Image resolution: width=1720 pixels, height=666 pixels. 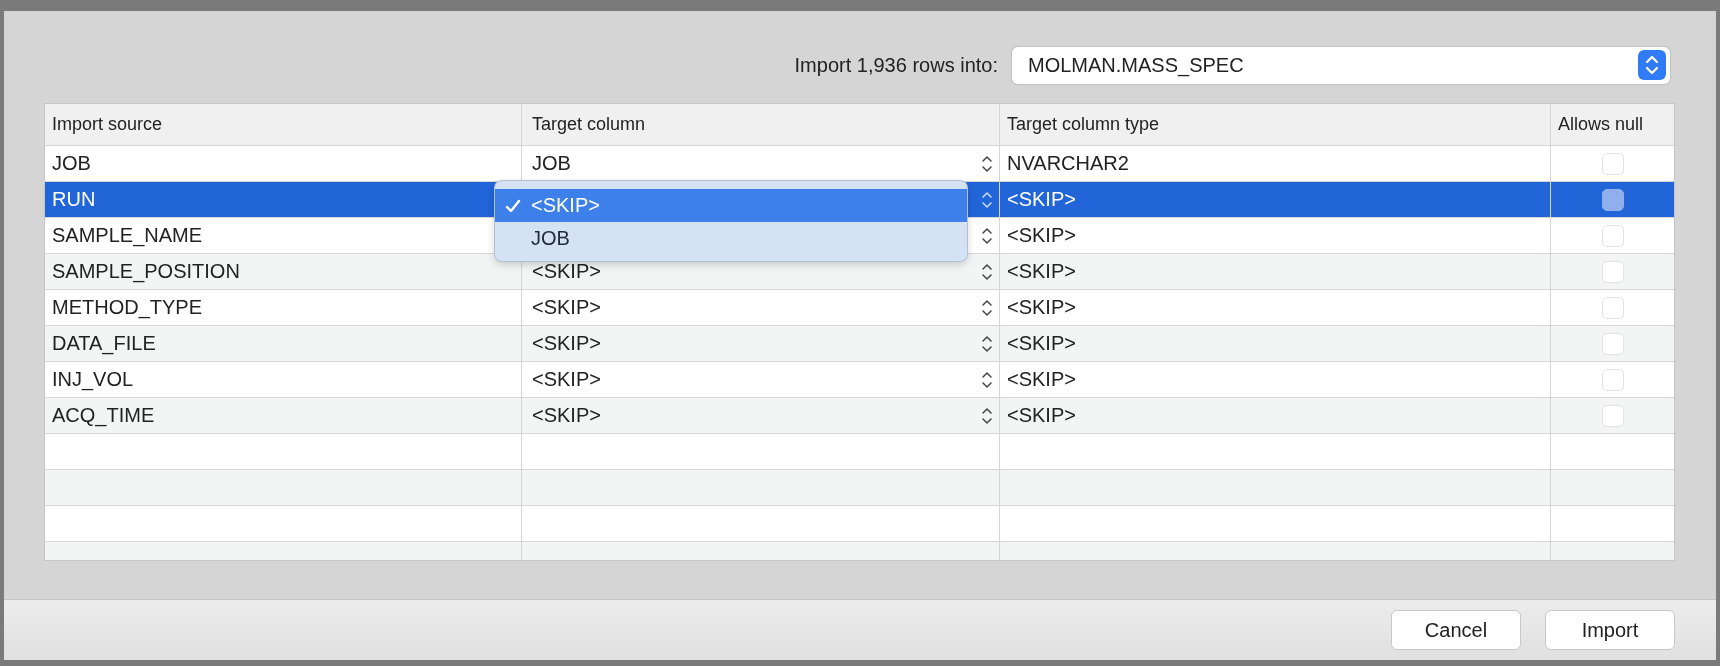 I want to click on table-cell: ACQ_TIME, so click(x=103, y=415).